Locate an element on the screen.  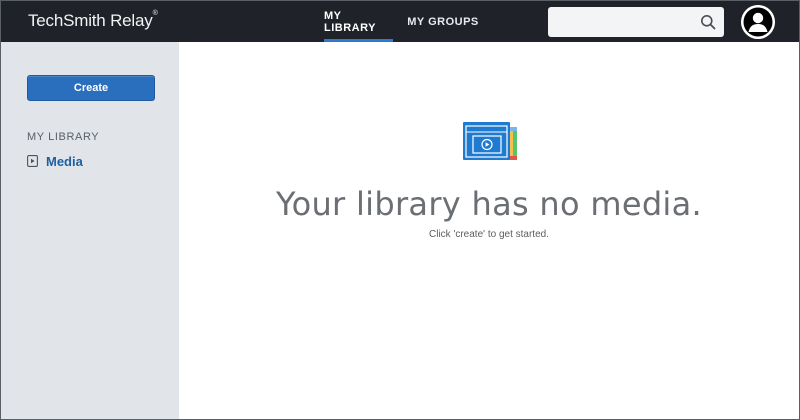
sidebar-item-media: Media is located at coordinates (55, 161).